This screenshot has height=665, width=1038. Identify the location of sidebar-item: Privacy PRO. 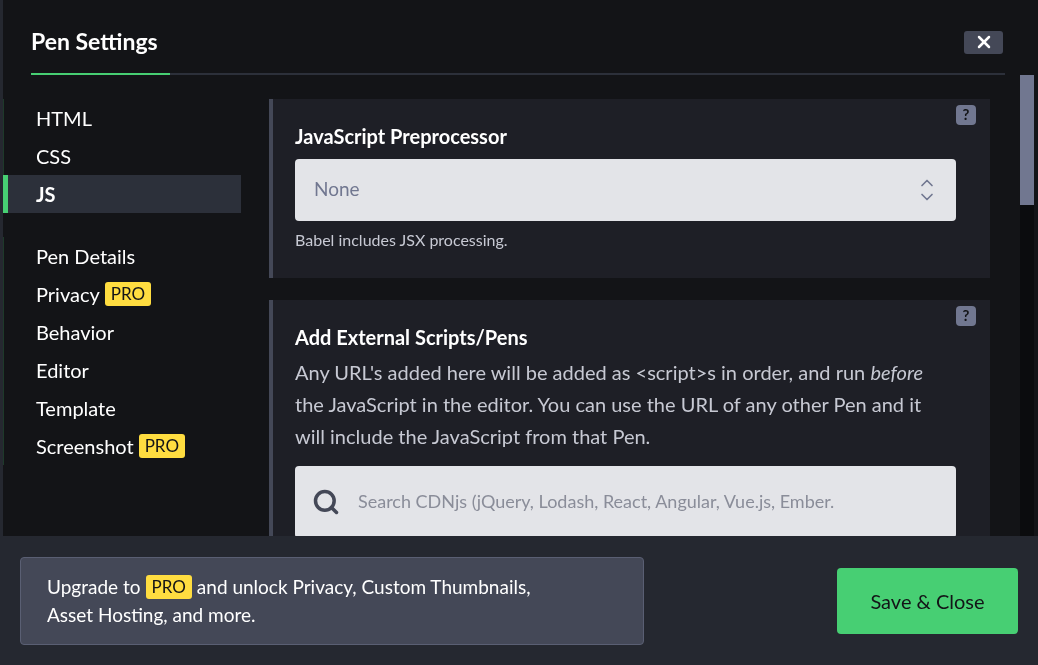
(122, 293).